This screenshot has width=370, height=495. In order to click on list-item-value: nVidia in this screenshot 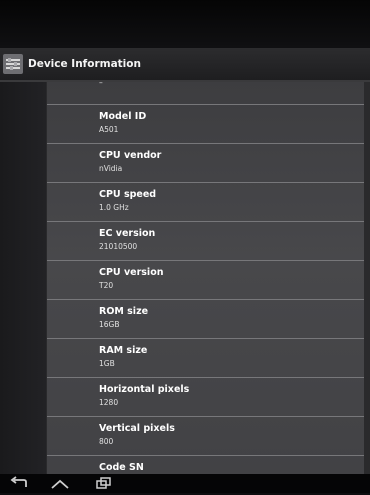, I will do `click(111, 168)`.